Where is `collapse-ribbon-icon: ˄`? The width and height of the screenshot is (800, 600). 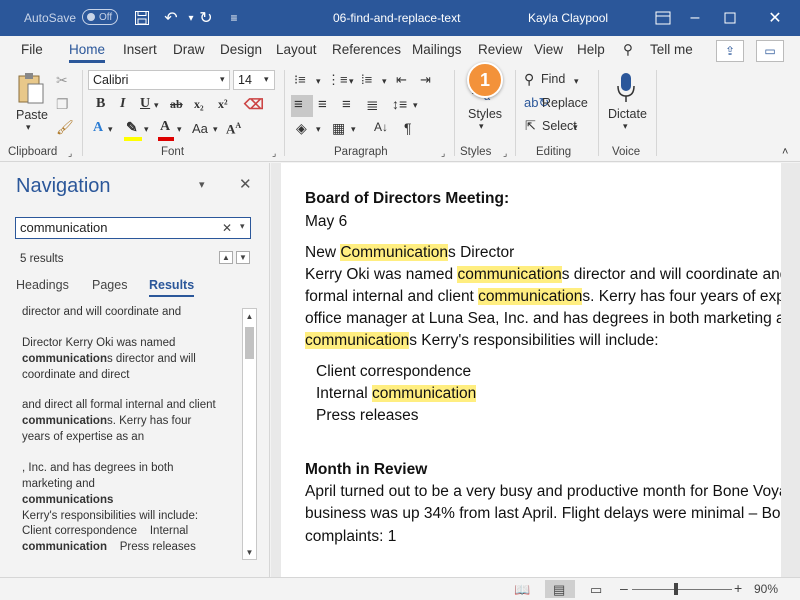
collapse-ribbon-icon: ˄ is located at coordinates (785, 152).